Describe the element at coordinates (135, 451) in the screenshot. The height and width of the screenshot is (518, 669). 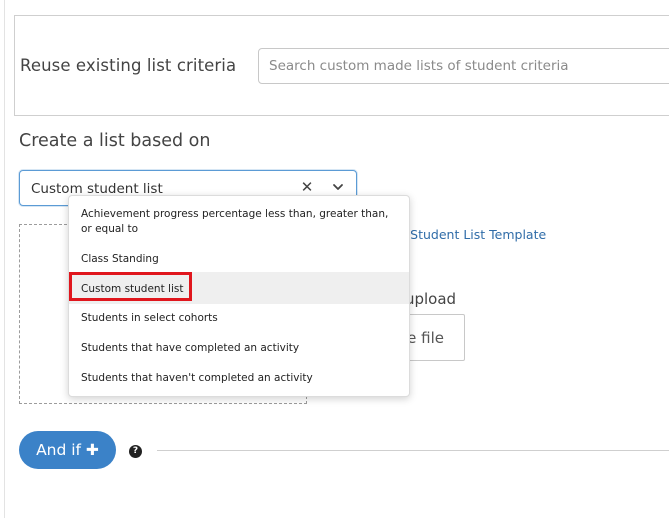
I see `question-circle-icon: ?` at that location.